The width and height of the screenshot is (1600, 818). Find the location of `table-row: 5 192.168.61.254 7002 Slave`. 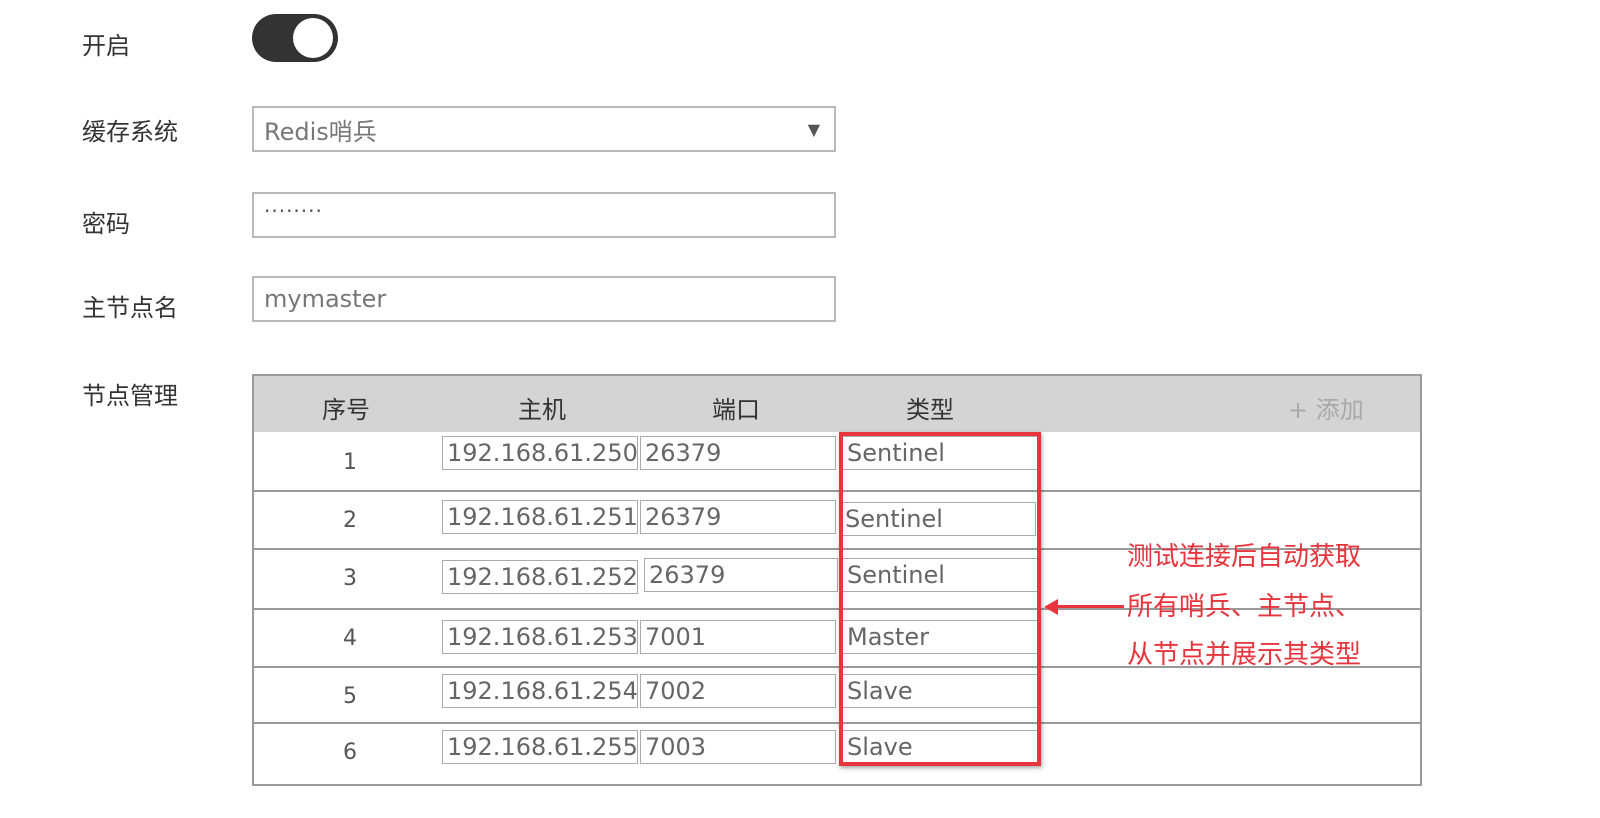

table-row: 5 192.168.61.254 7002 Slave is located at coordinates (837, 696).